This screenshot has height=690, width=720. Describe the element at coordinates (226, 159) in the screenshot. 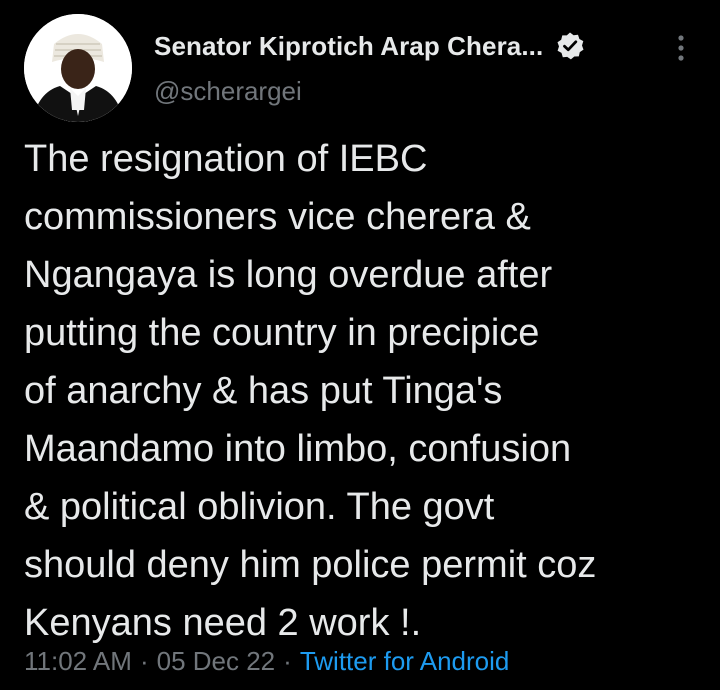

I see `tweet-text-line: The resignation of IEBC` at that location.